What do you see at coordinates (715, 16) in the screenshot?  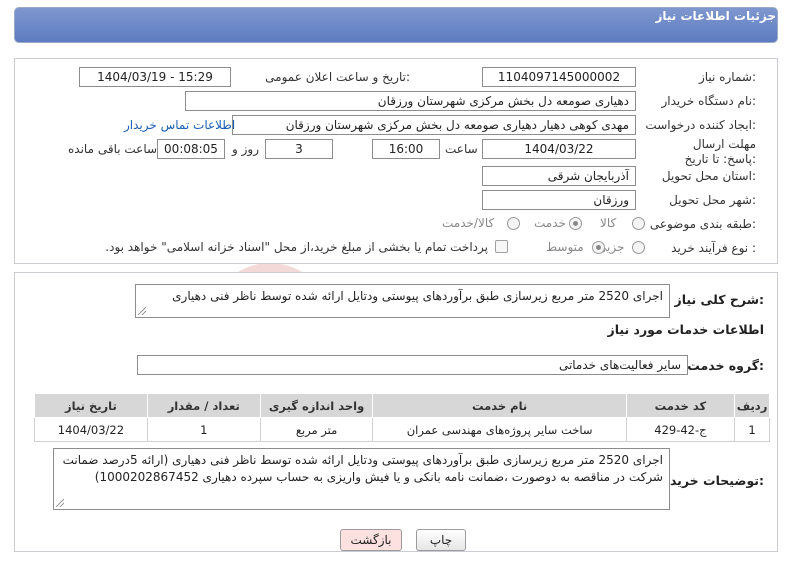 I see `page-title: جزئیات اطلاعات نیاز` at bounding box center [715, 16].